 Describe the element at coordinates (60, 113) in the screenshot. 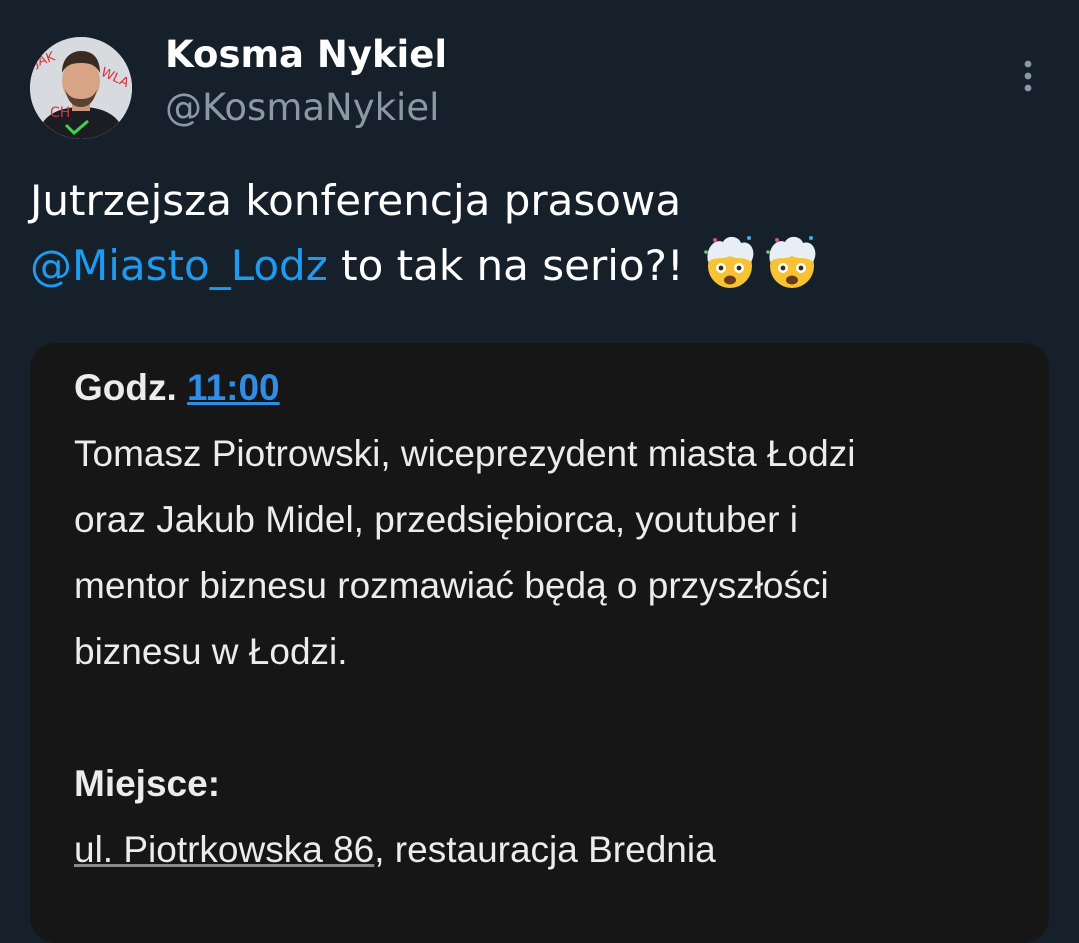

I see `svg-text: CH` at that location.